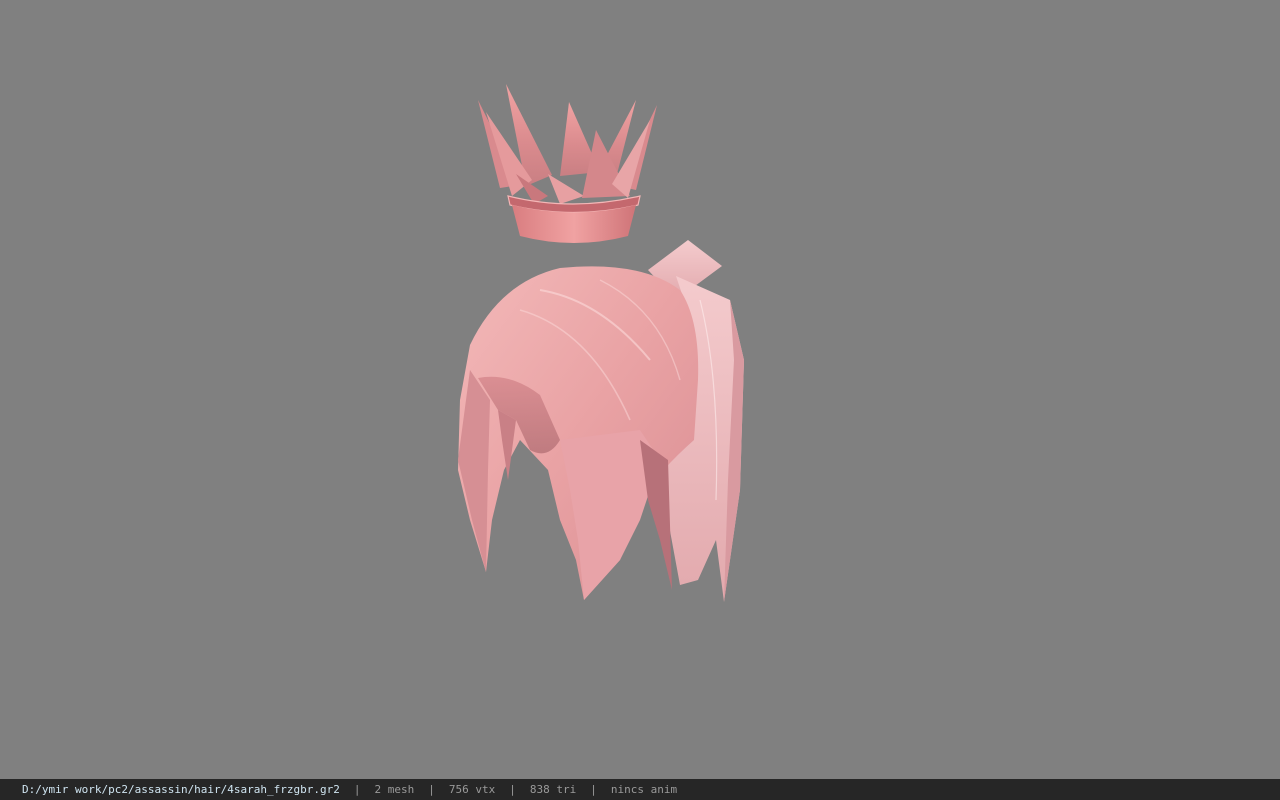 The image size is (1280, 800). I want to click on mesh-count: 2 mesh, so click(394, 789).